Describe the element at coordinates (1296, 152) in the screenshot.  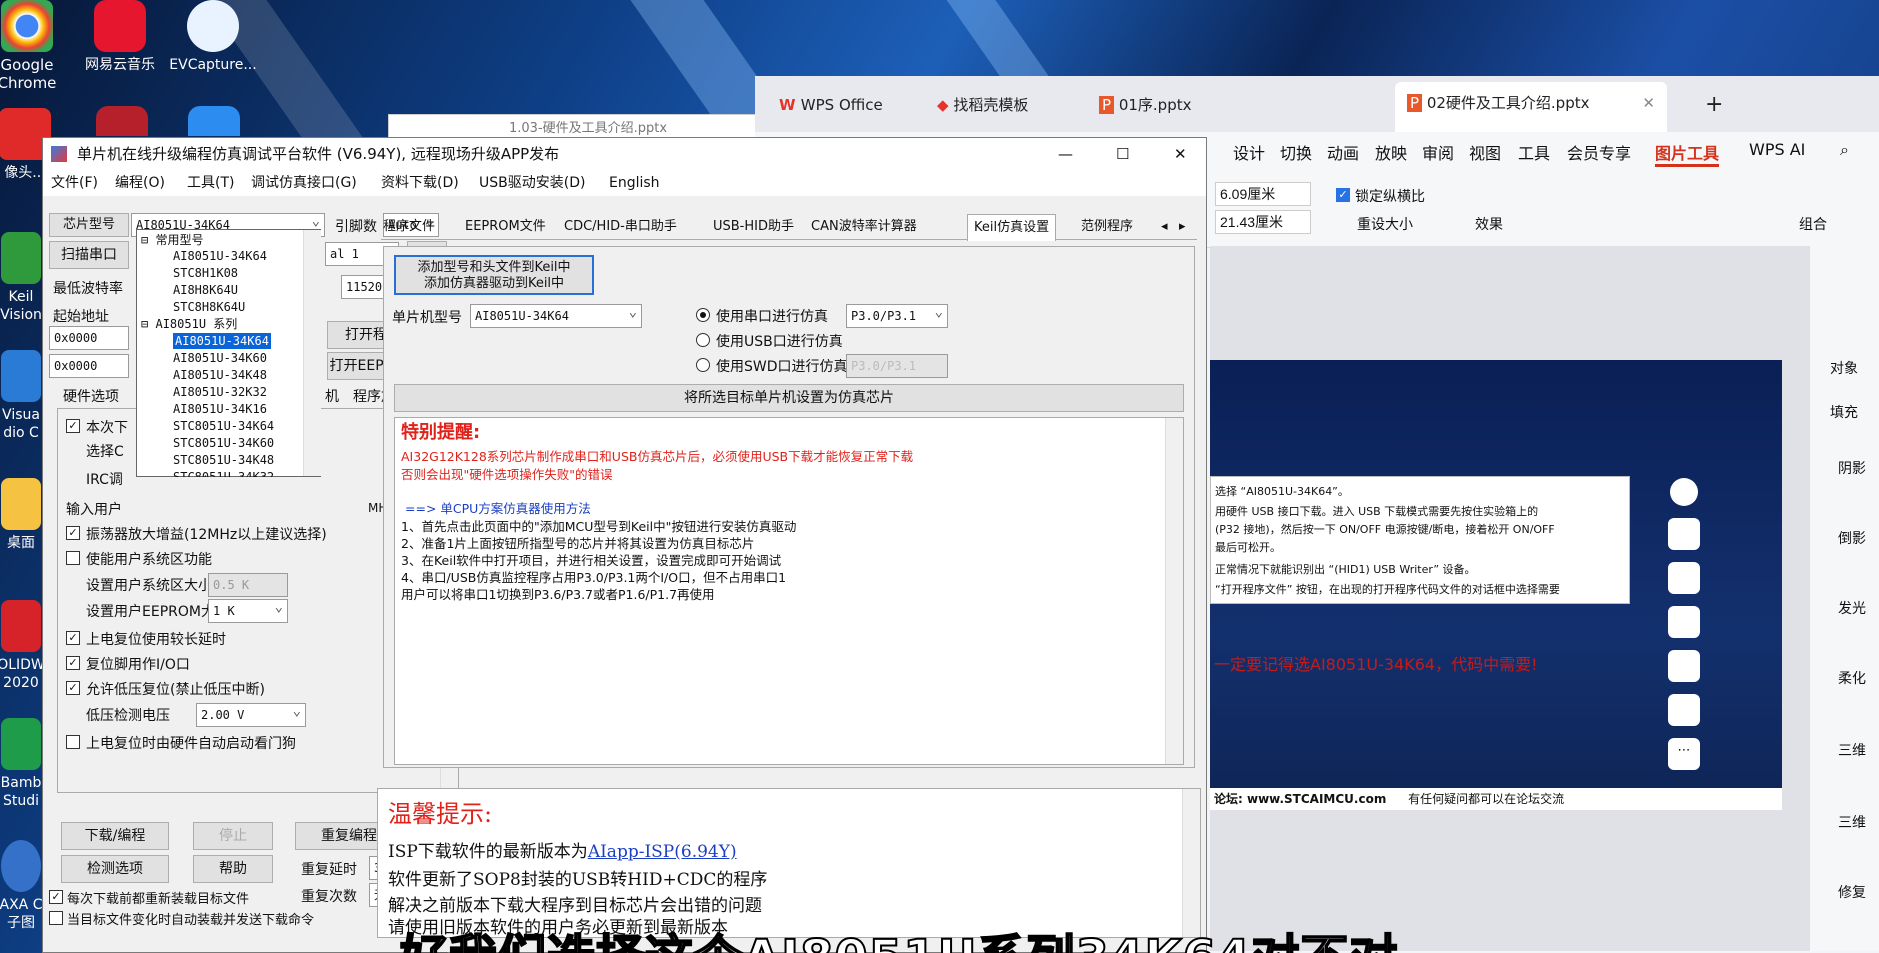
I see `ribbon-transition: 切换` at that location.